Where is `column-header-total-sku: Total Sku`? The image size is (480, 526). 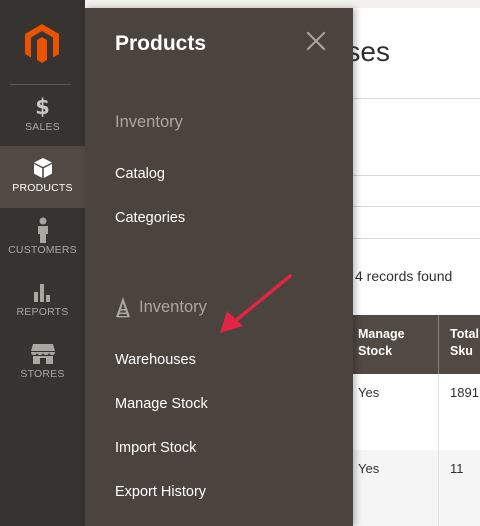 column-header-total-sku: Total Sku is located at coordinates (464, 343).